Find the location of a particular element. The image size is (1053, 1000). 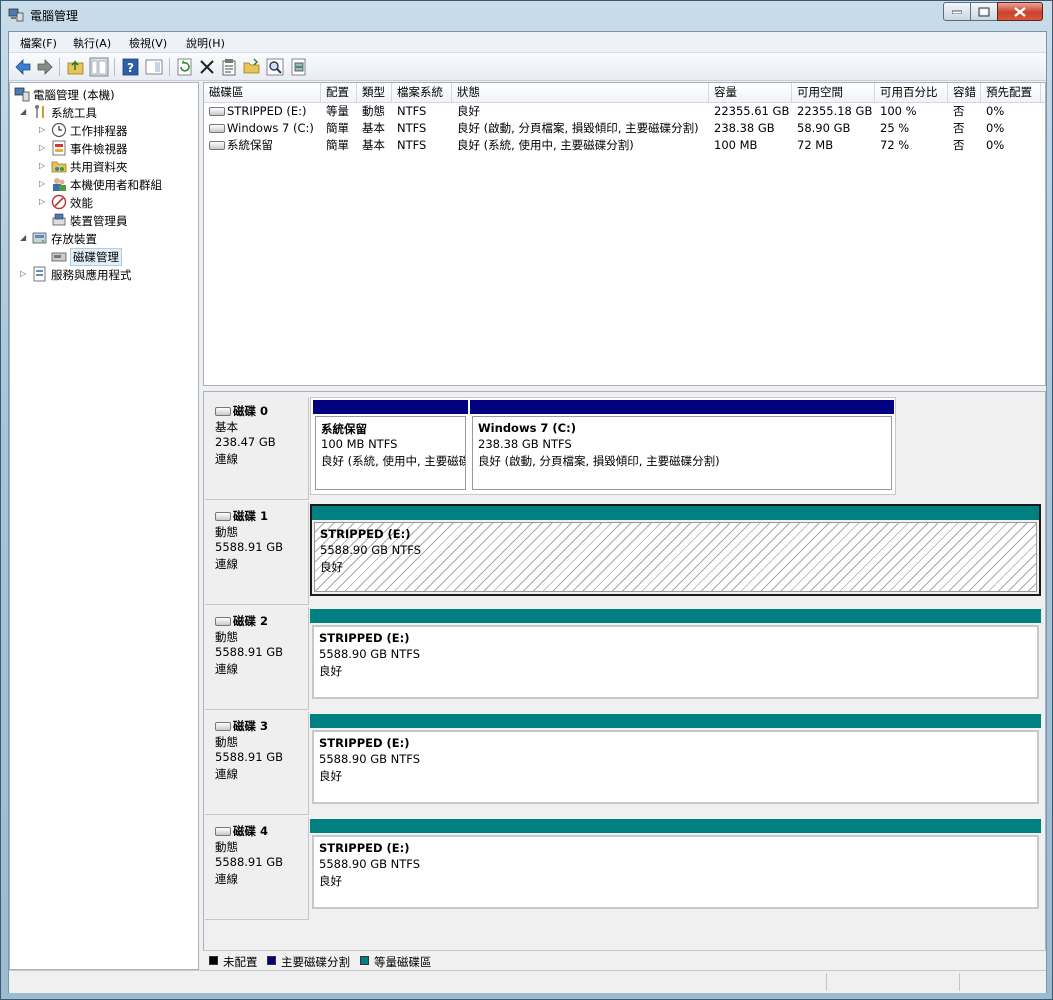

close-button is located at coordinates (1020, 11).